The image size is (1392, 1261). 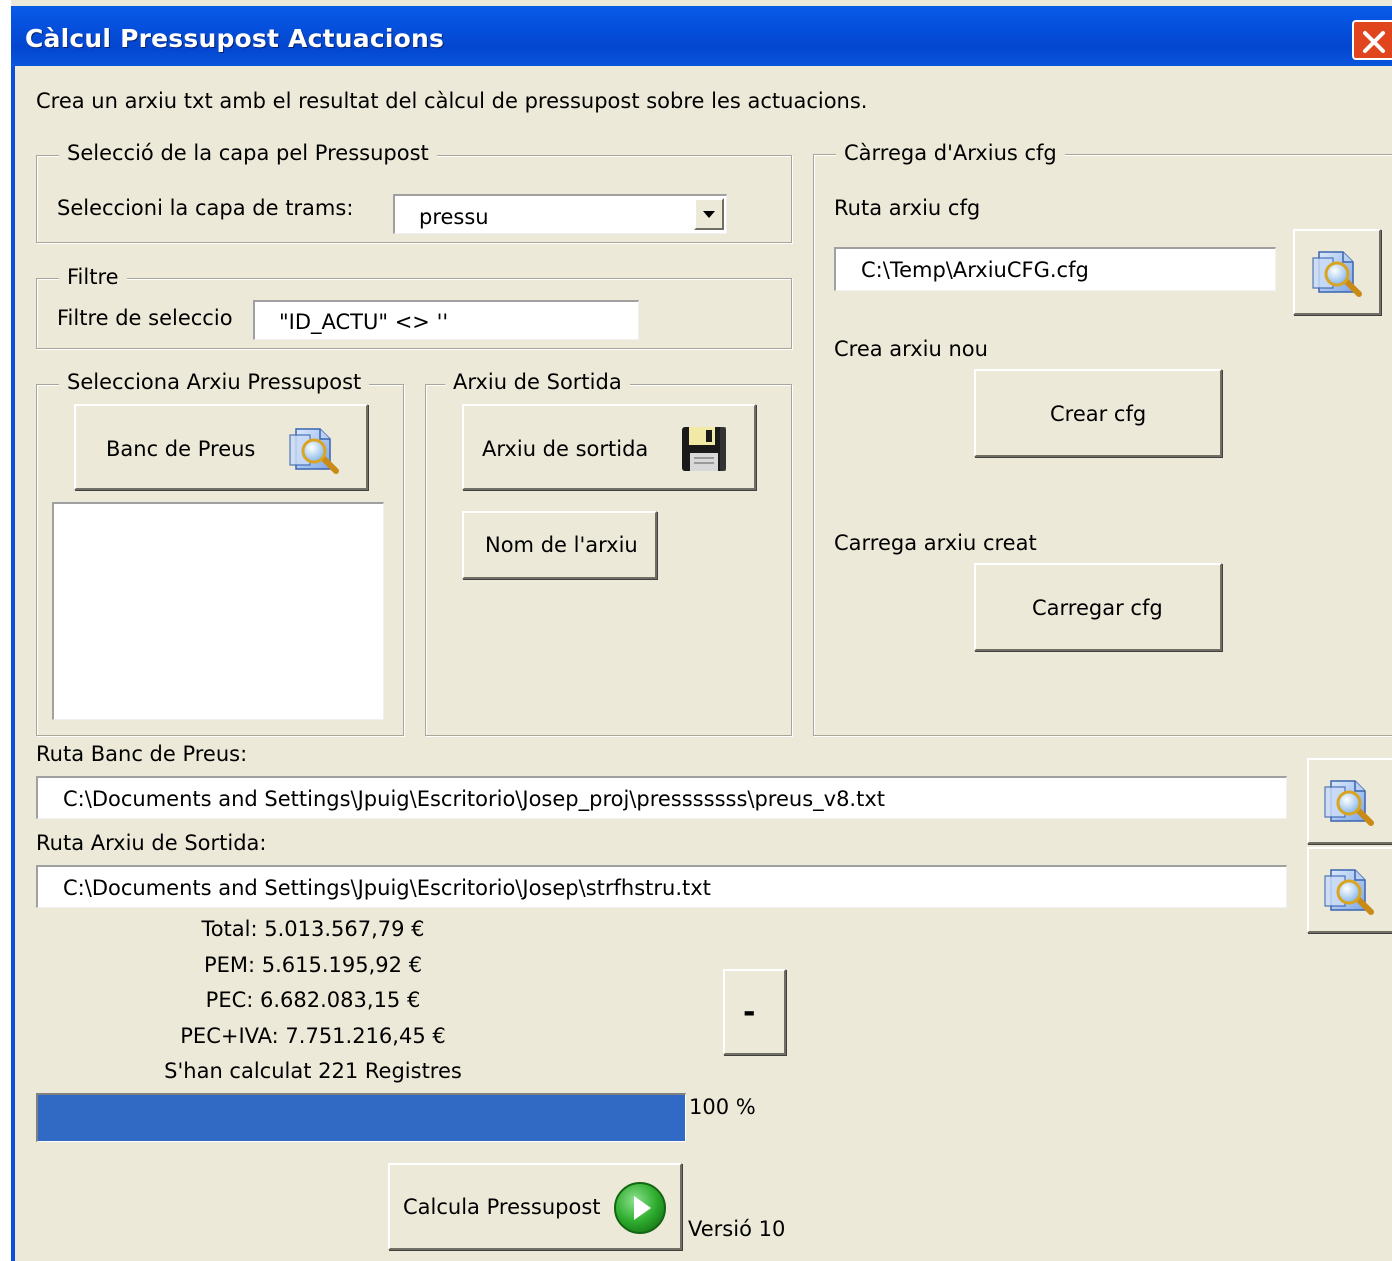 What do you see at coordinates (454, 217) in the screenshot?
I see `layer-select-value: pressu` at bounding box center [454, 217].